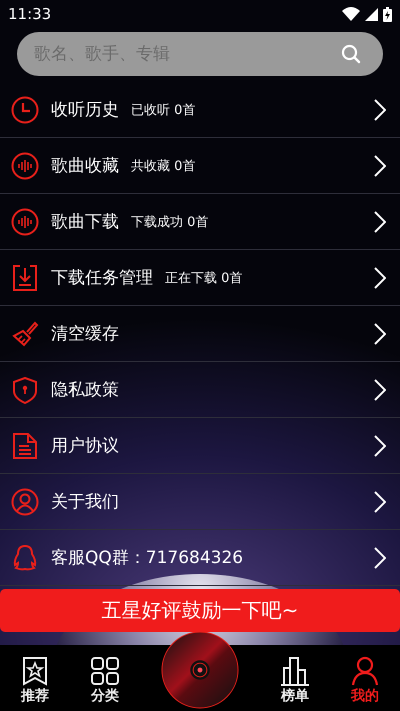 This screenshot has height=711, width=400. What do you see at coordinates (200, 166) in the screenshot?
I see `menu-item: 歌曲收藏 共收藏 0首` at bounding box center [200, 166].